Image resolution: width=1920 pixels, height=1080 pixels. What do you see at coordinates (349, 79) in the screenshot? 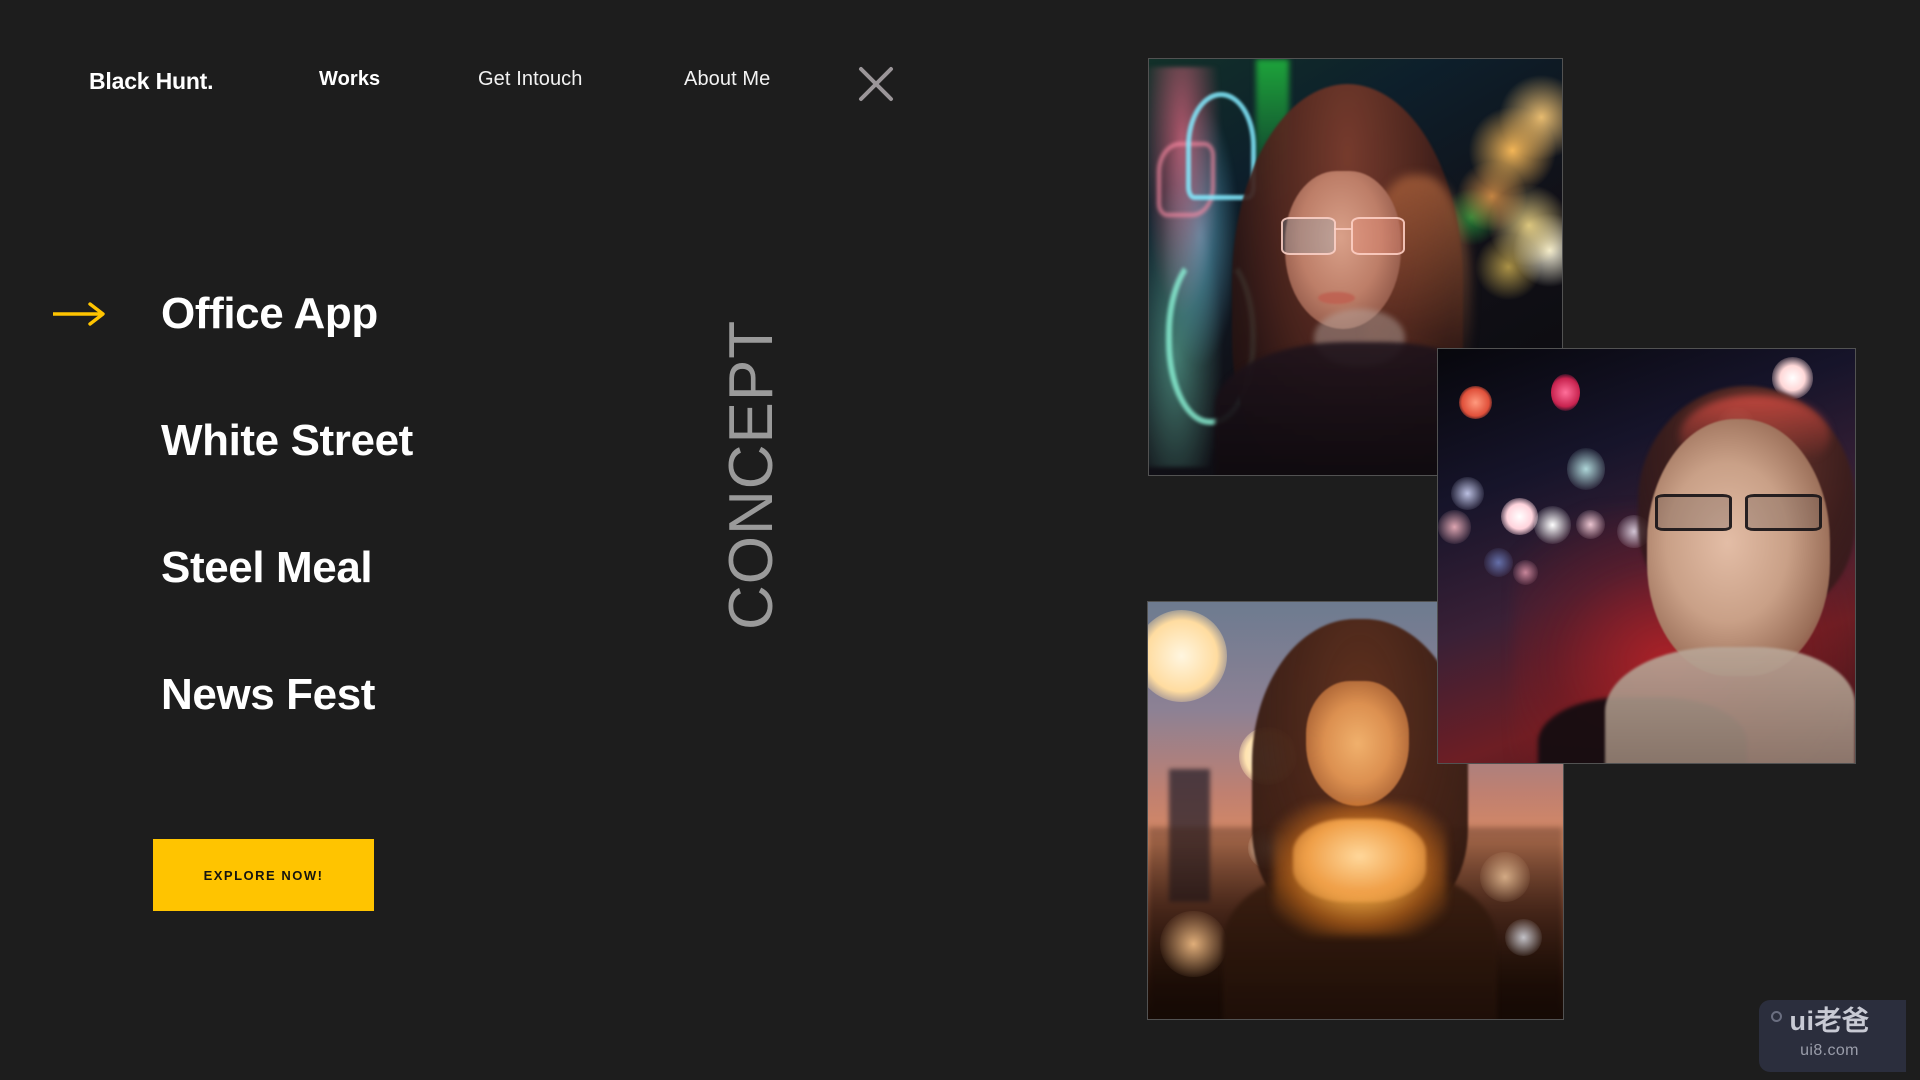
I see `nav-item-works: Works` at bounding box center [349, 79].